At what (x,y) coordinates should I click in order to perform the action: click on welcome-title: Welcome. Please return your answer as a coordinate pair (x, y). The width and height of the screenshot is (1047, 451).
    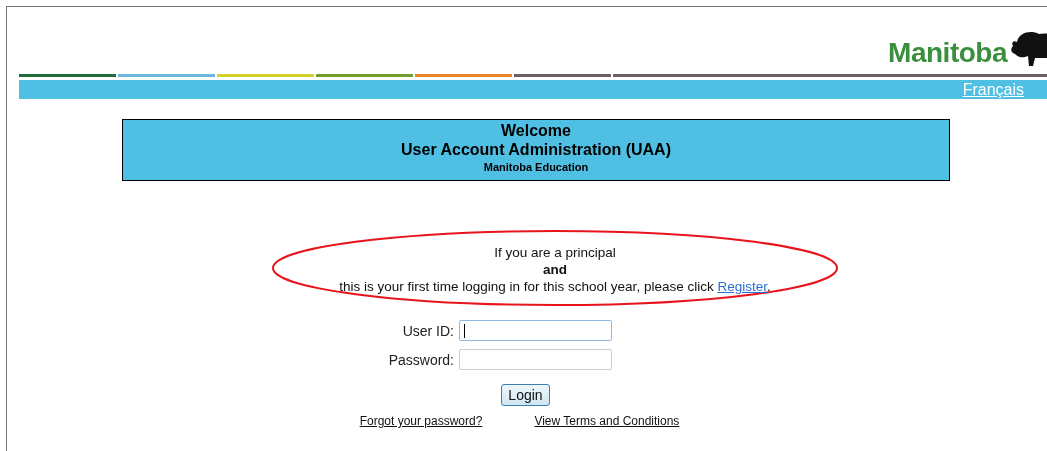
    Looking at the image, I should click on (536, 131).